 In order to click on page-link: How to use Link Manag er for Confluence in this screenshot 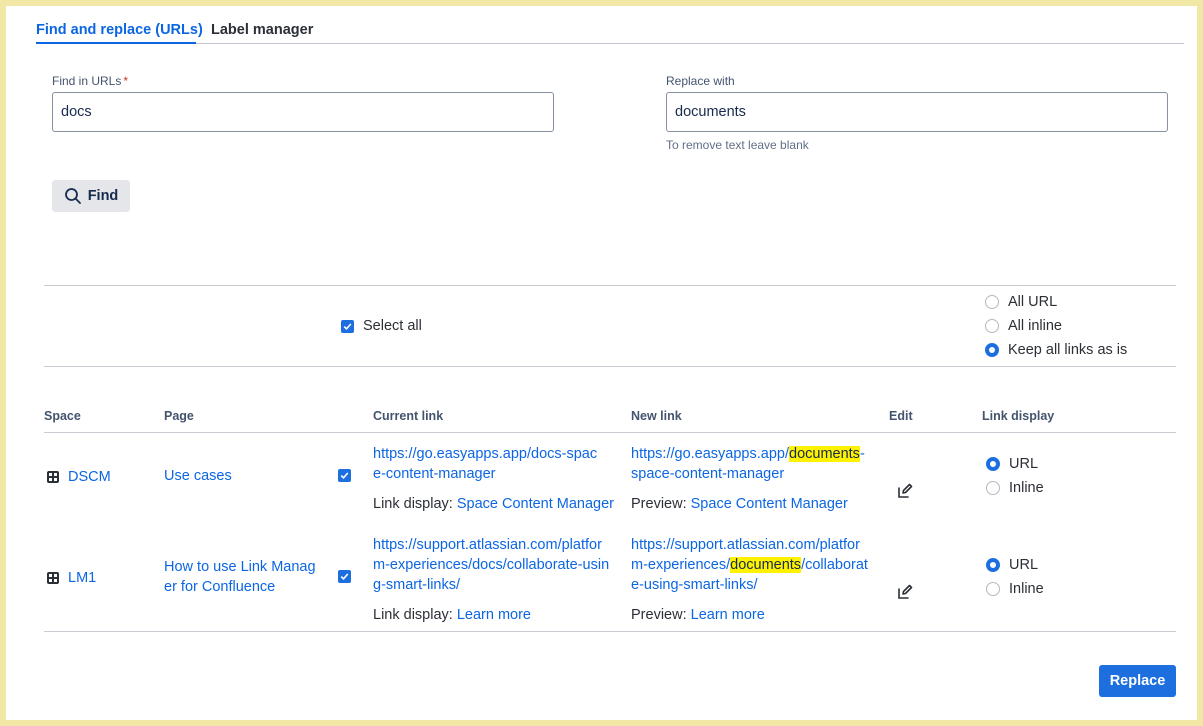, I will do `click(240, 577)`.